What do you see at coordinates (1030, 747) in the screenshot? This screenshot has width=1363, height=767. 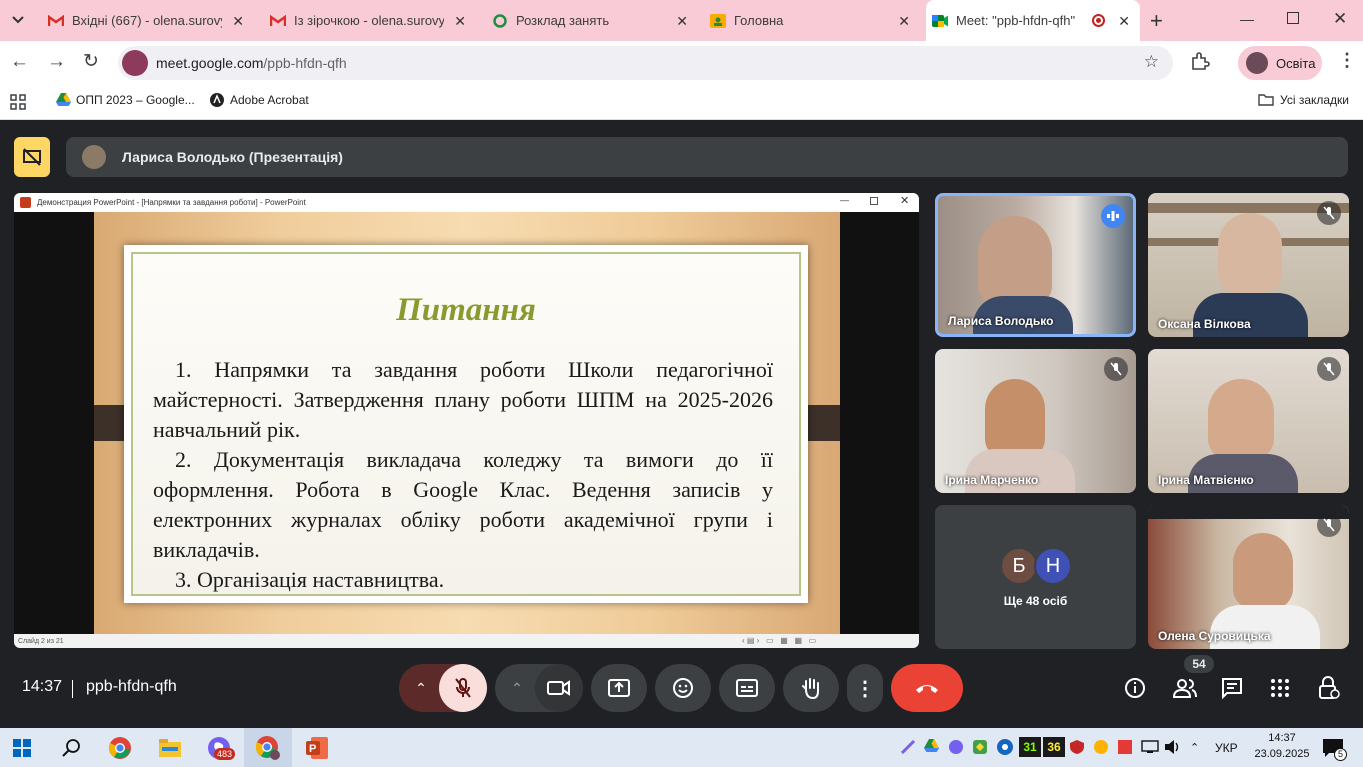 I see `tray-temp-badge: 31` at bounding box center [1030, 747].